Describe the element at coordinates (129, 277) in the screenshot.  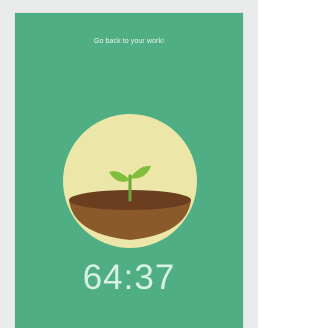
I see `countdown-timer: 64:37` at that location.